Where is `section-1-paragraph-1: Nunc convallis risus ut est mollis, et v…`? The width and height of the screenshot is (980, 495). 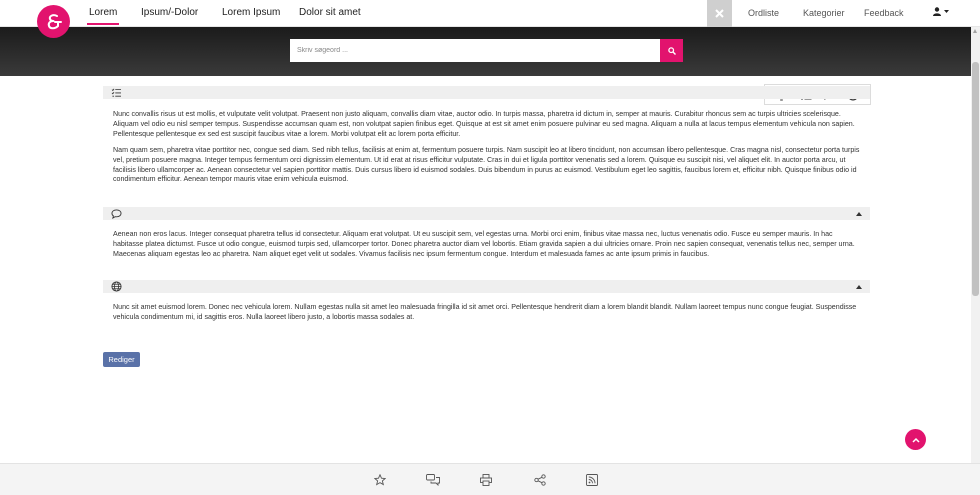
section-1-paragraph-1: Nunc convallis risus ut est mollis, et v… is located at coordinates (484, 124).